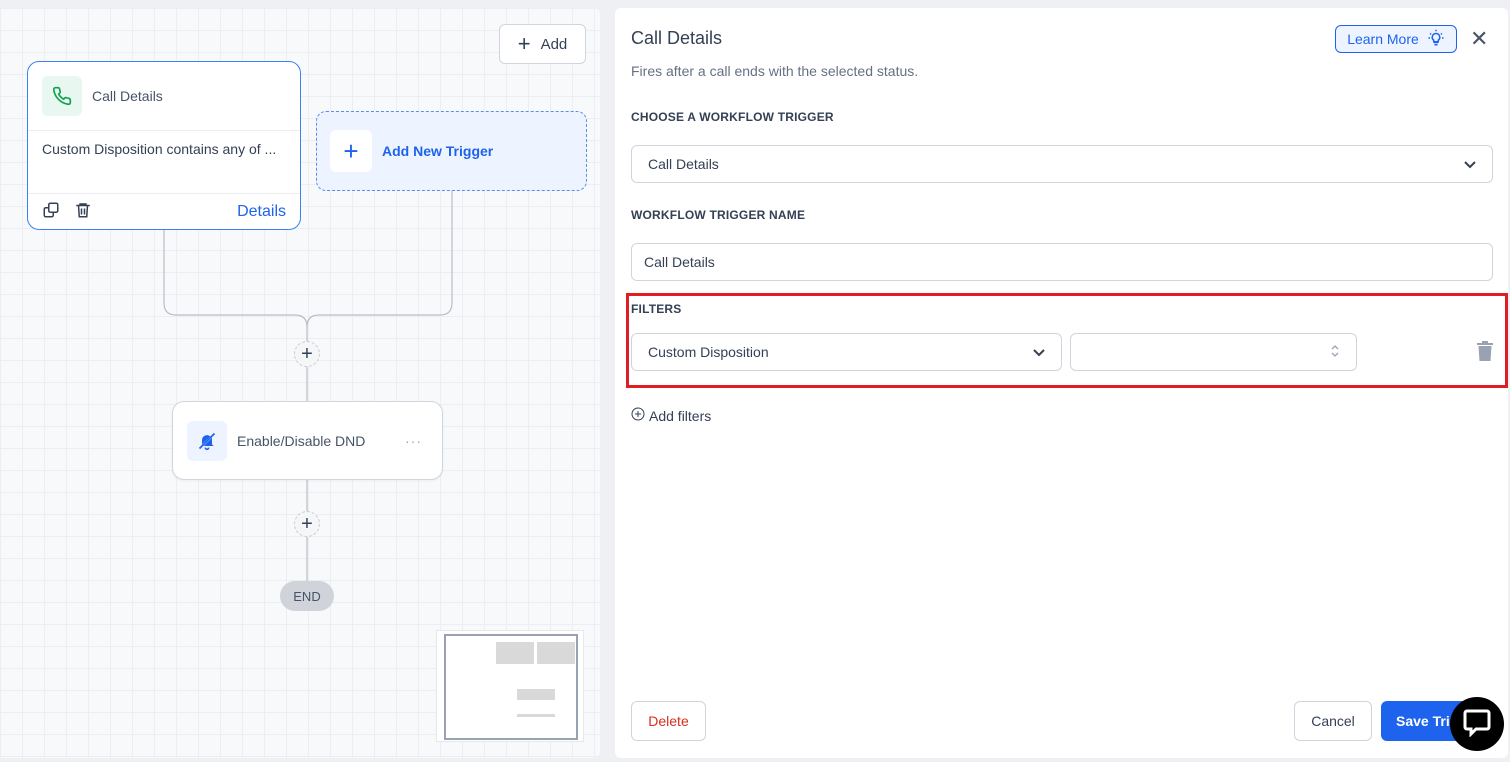 This screenshot has height=762, width=1510. I want to click on learn-more-button: Learn More, so click(1396, 39).